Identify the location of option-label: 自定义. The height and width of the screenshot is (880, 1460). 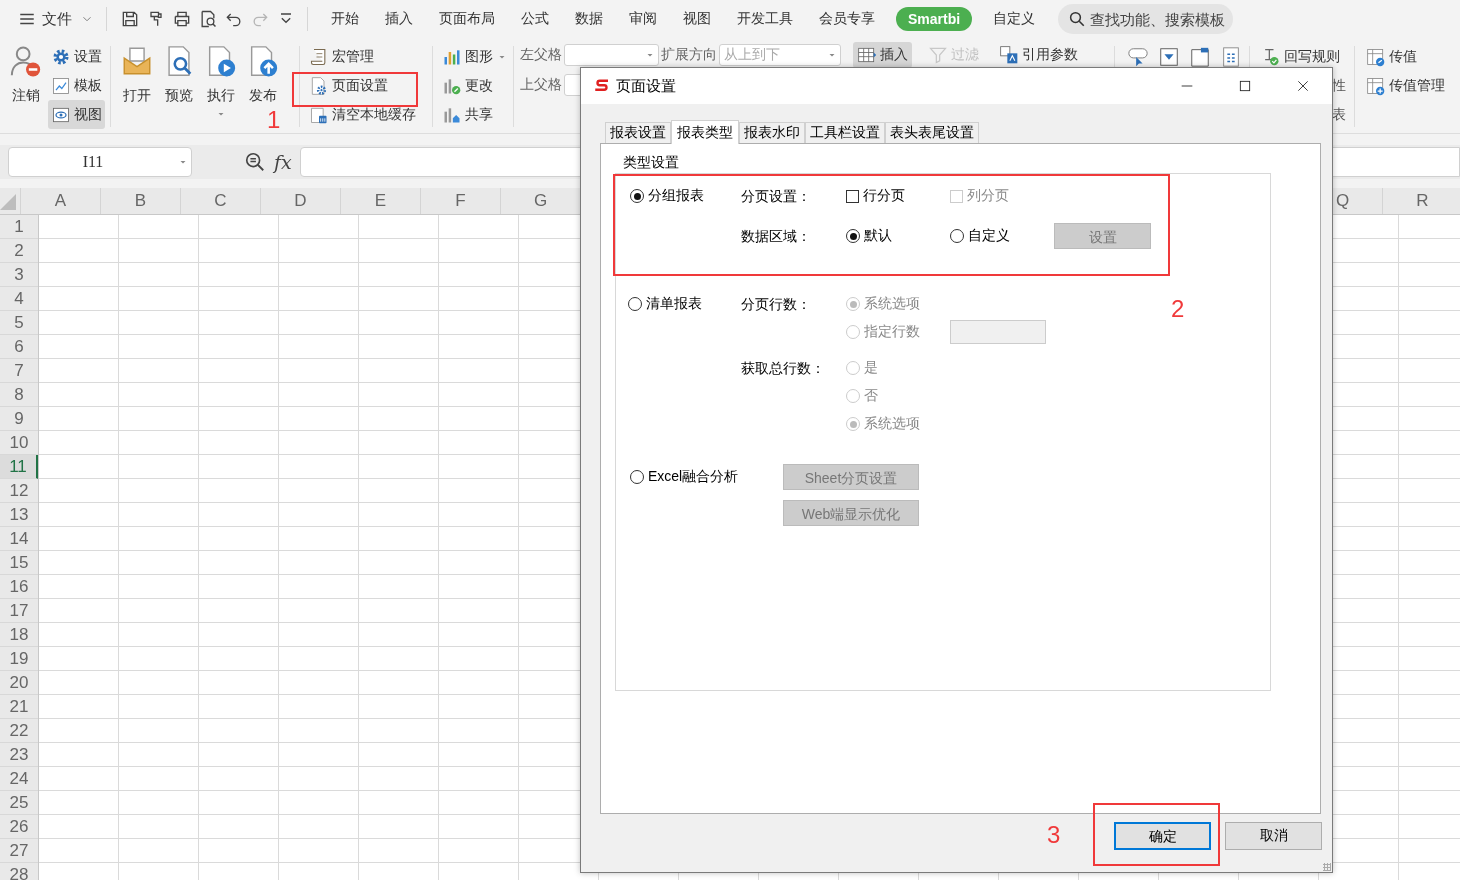
(989, 236).